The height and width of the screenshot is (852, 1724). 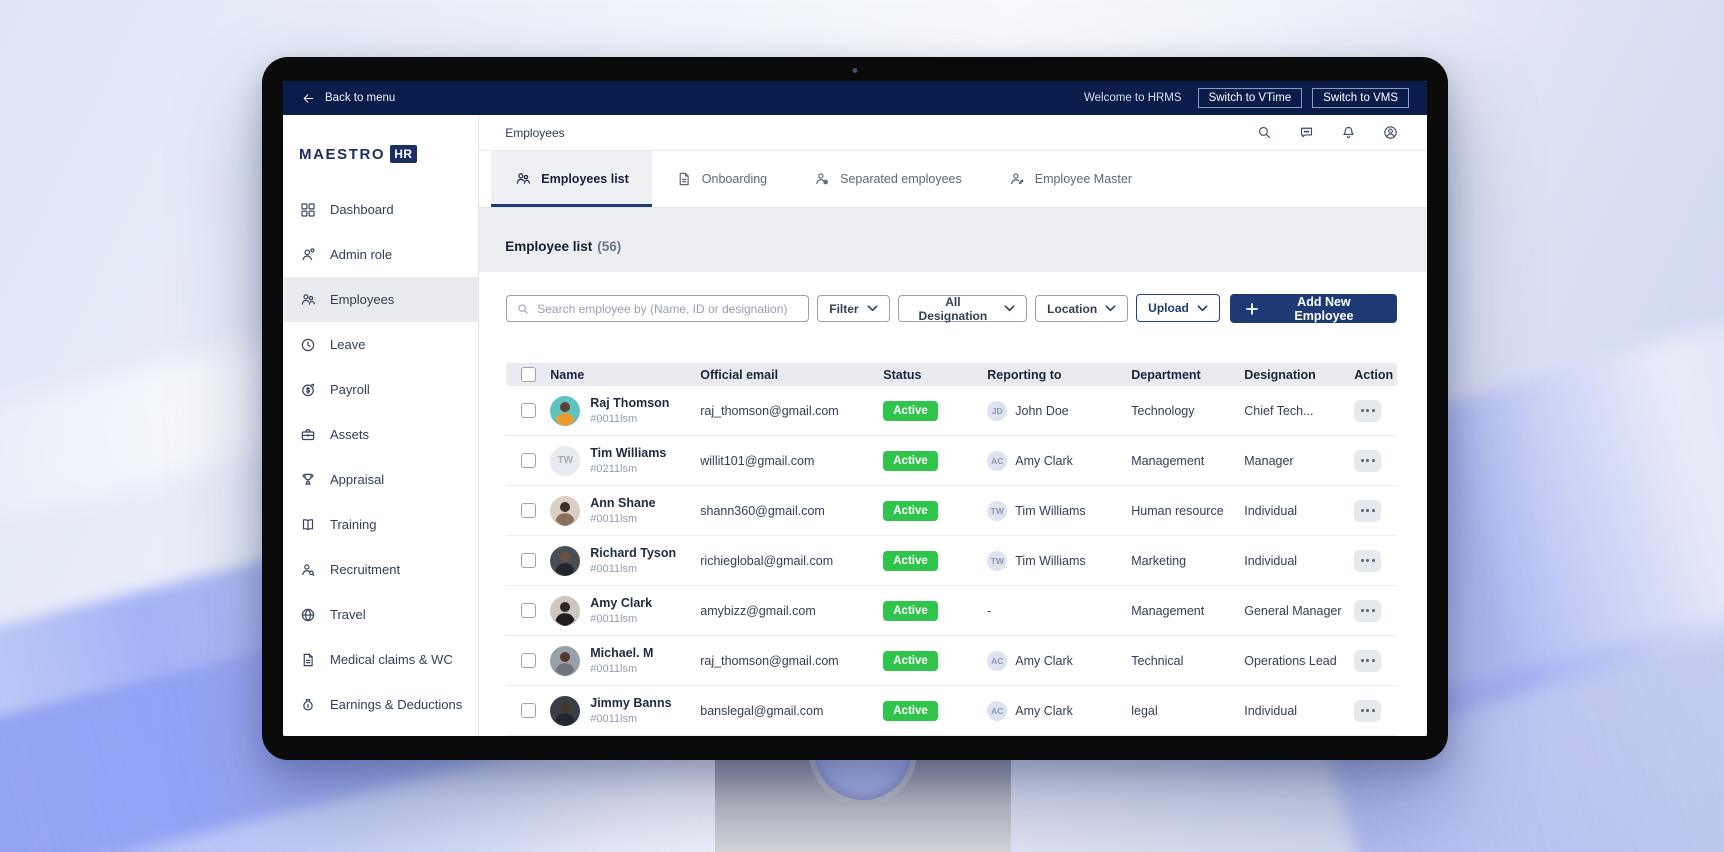 I want to click on department: Technology, so click(x=1163, y=410).